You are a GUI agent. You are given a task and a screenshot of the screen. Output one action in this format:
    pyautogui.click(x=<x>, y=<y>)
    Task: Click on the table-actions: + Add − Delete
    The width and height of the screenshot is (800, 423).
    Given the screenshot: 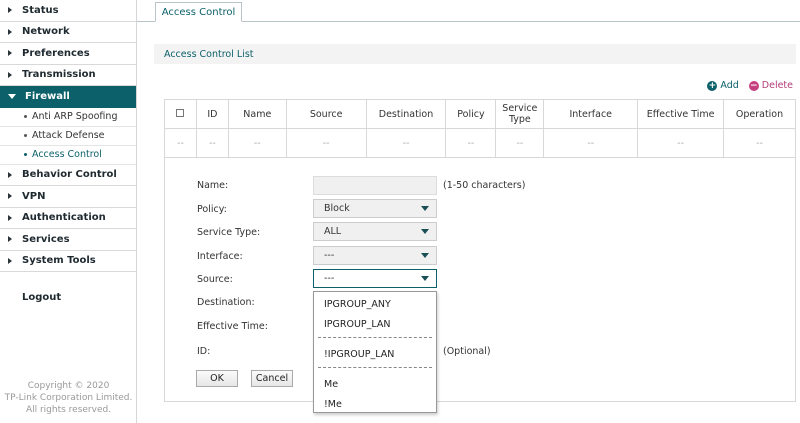 What is the action you would take?
    pyautogui.click(x=750, y=85)
    